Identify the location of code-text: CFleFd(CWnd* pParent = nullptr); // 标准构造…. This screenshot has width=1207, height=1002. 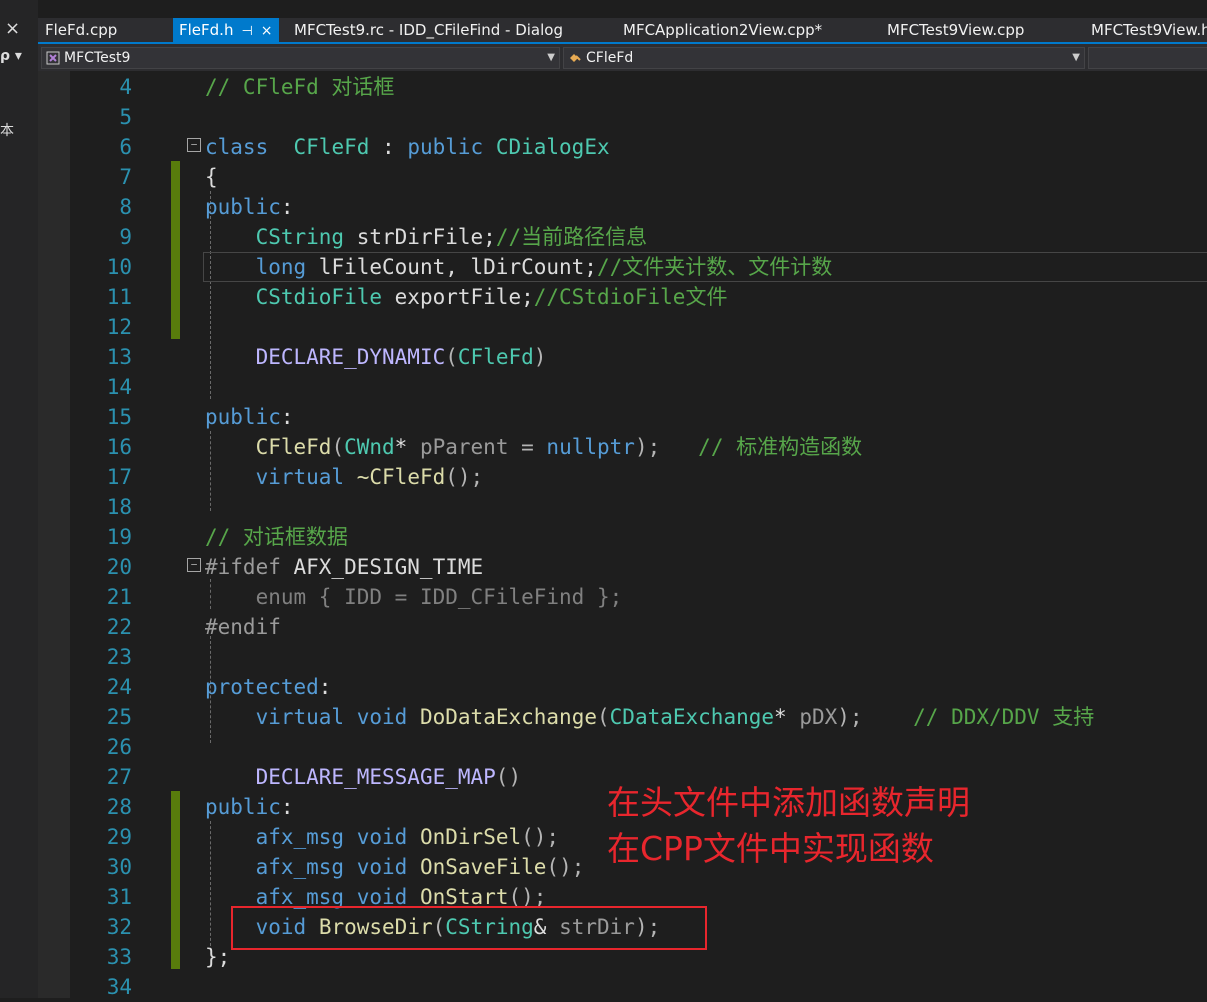
(534, 447).